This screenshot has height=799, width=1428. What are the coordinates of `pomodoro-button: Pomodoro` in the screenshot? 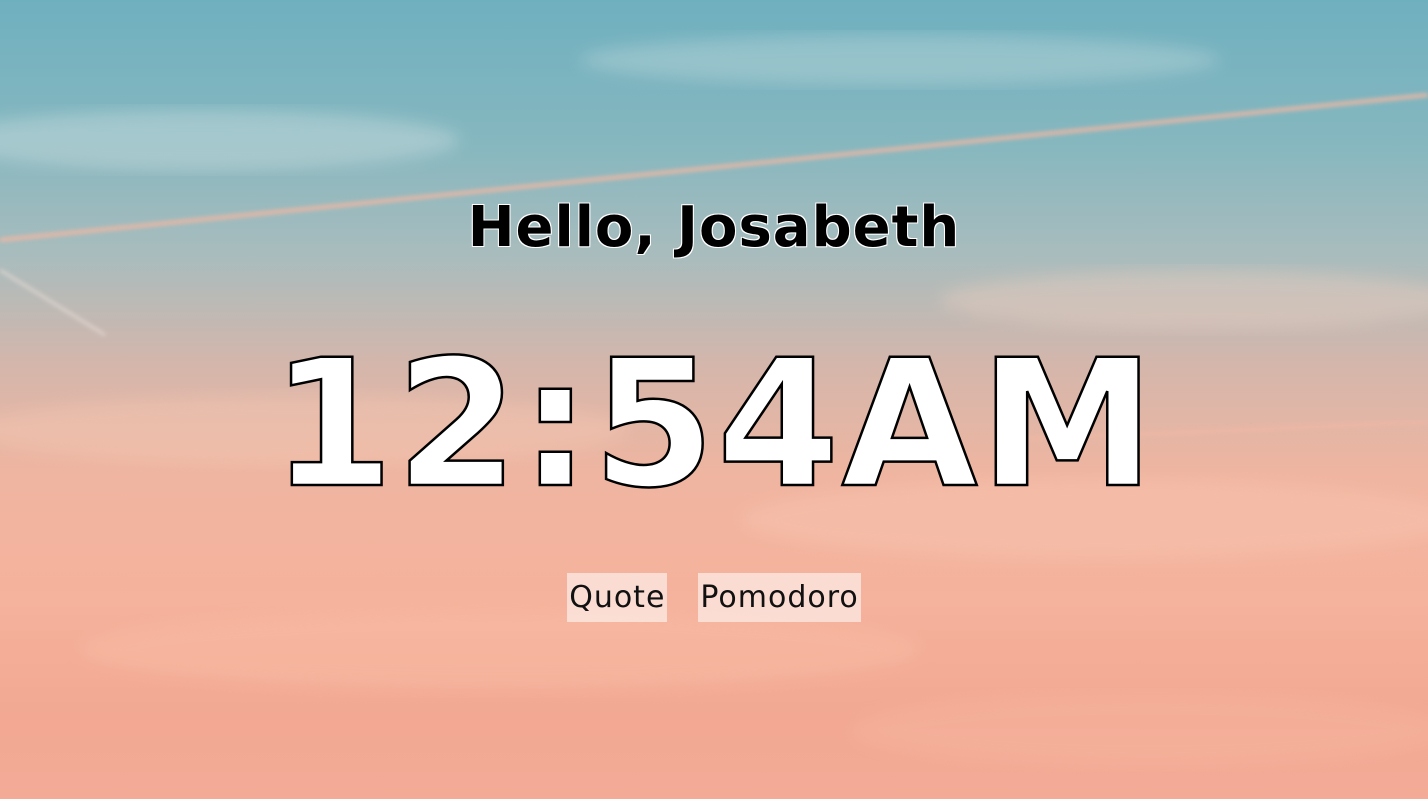 It's located at (779, 597).